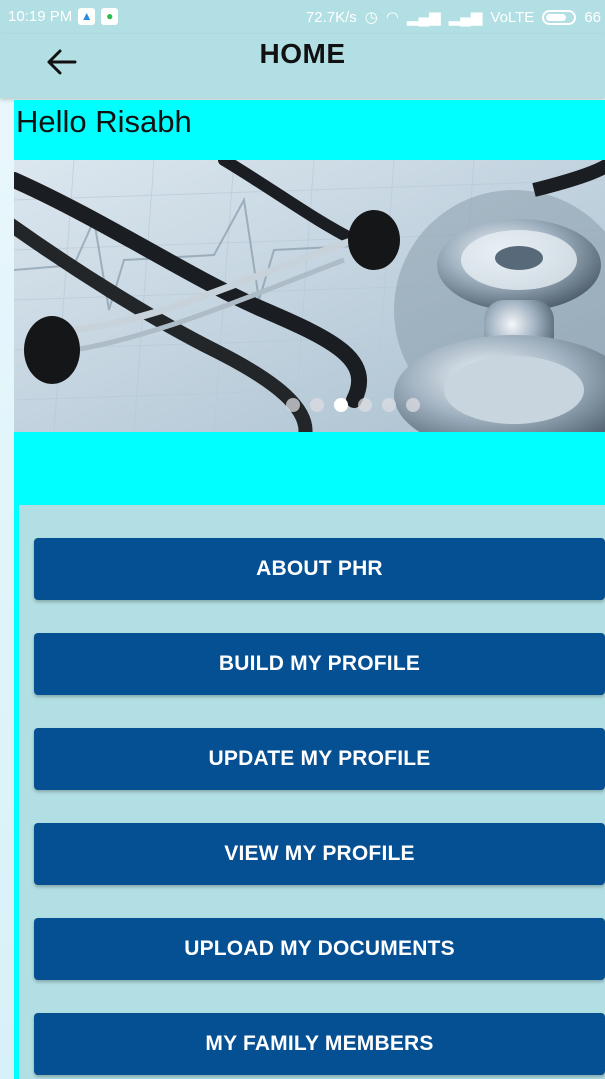 Image resolution: width=605 pixels, height=1079 pixels. What do you see at coordinates (319, 854) in the screenshot?
I see `view-profile-button: VIEW MY PROFILE` at bounding box center [319, 854].